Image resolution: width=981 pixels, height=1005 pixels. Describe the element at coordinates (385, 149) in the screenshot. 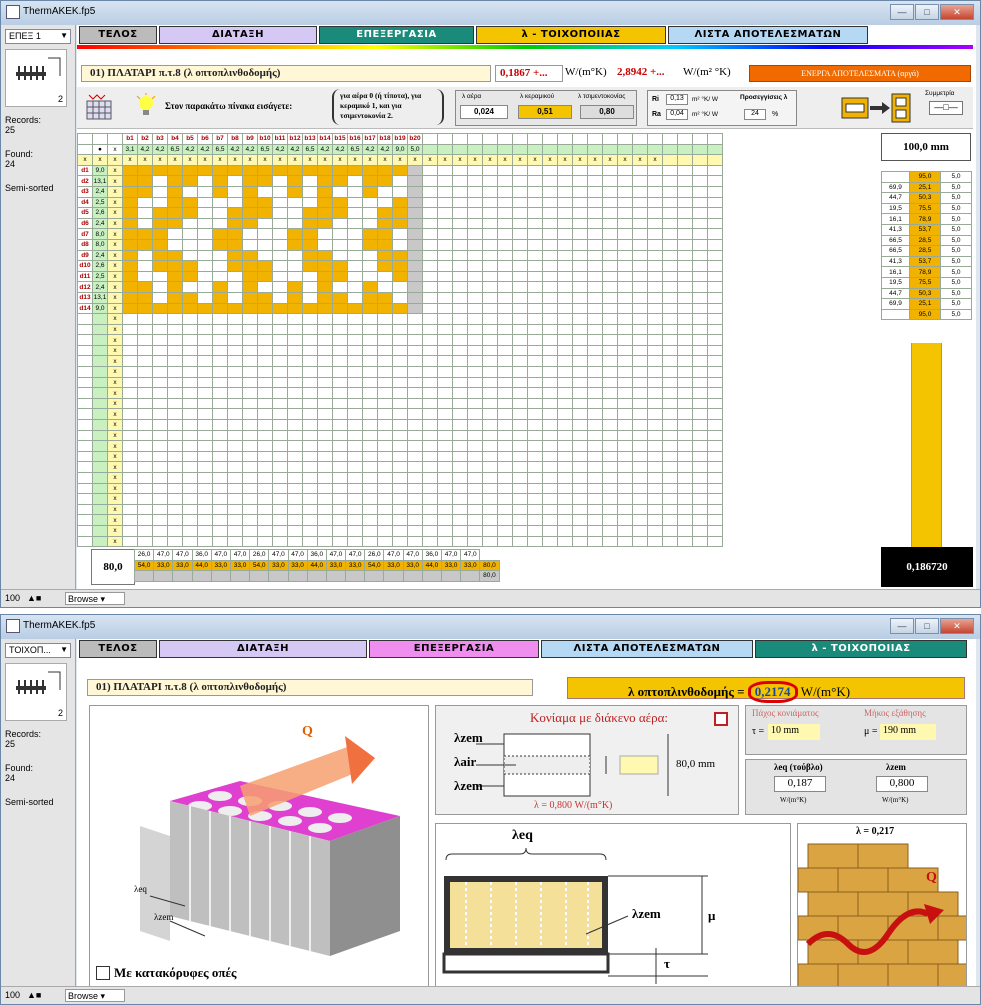

I see `column-width-cell: 4,2` at that location.